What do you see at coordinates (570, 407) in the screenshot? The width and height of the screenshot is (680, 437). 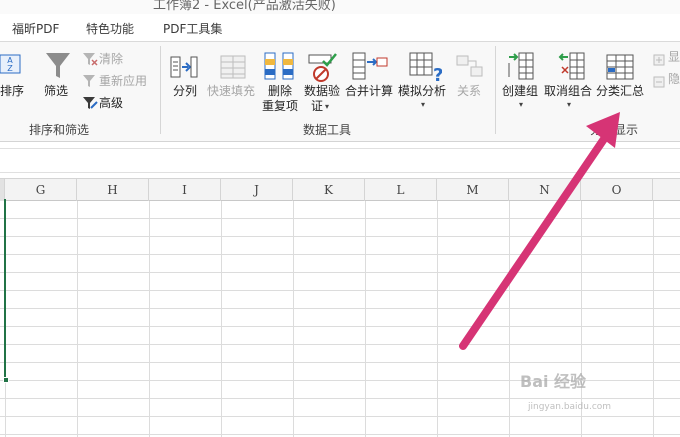 I see `watermark-url: jingyan.baidu.com` at bounding box center [570, 407].